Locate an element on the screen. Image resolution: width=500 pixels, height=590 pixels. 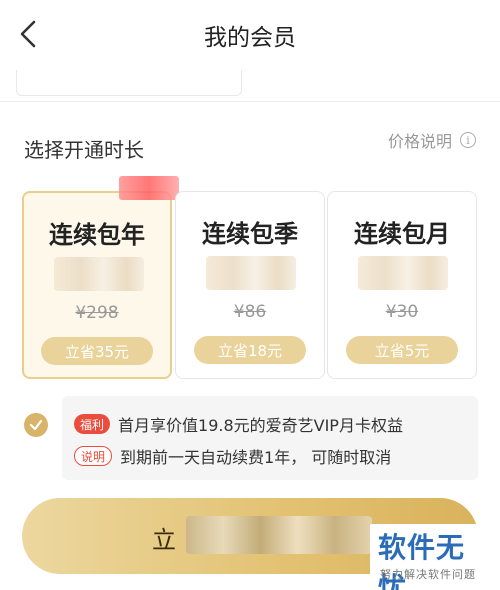
plan-save-badge: 立省18元 is located at coordinates (250, 350).